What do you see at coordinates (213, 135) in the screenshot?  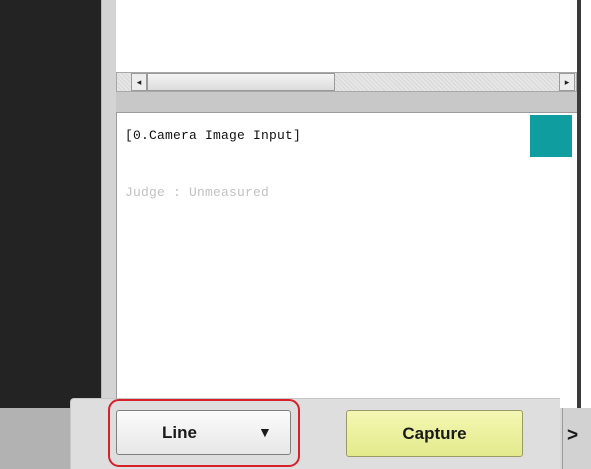 I see `unit-title: [0.Camera Image Input]` at bounding box center [213, 135].